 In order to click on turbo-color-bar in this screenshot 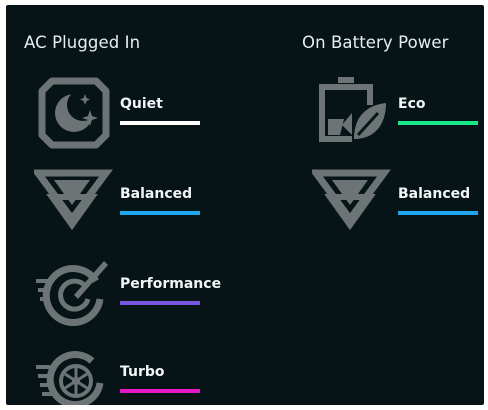, I will do `click(160, 391)`.